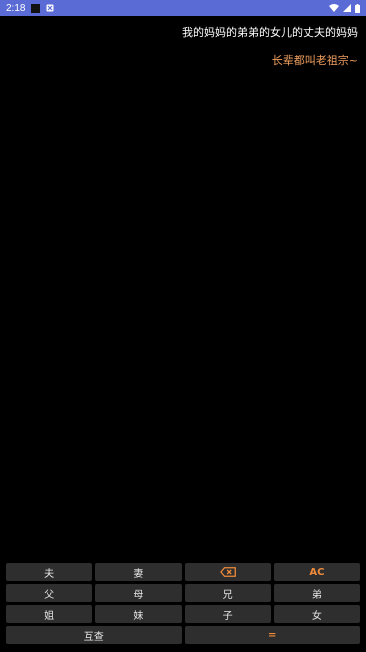 This screenshot has height=652, width=366. Describe the element at coordinates (30, 8) in the screenshot. I see `status-left: 2:18` at that location.